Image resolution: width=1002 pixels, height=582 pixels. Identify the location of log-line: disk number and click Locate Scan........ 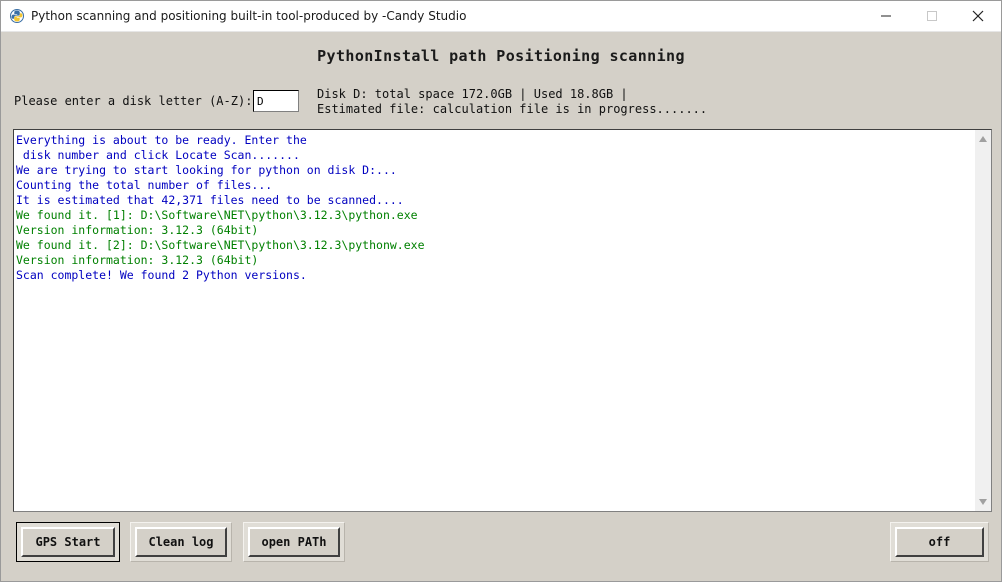
(158, 155).